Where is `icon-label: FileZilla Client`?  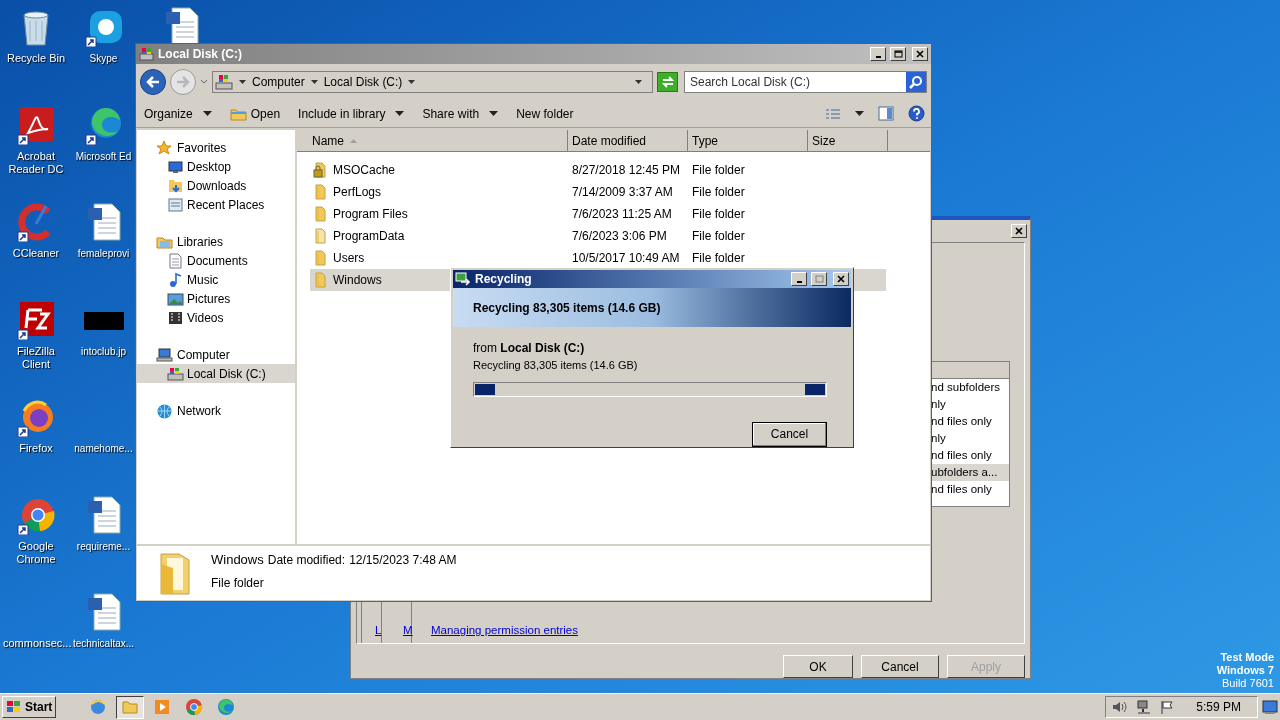
icon-label: FileZilla Client is located at coordinates (36, 357).